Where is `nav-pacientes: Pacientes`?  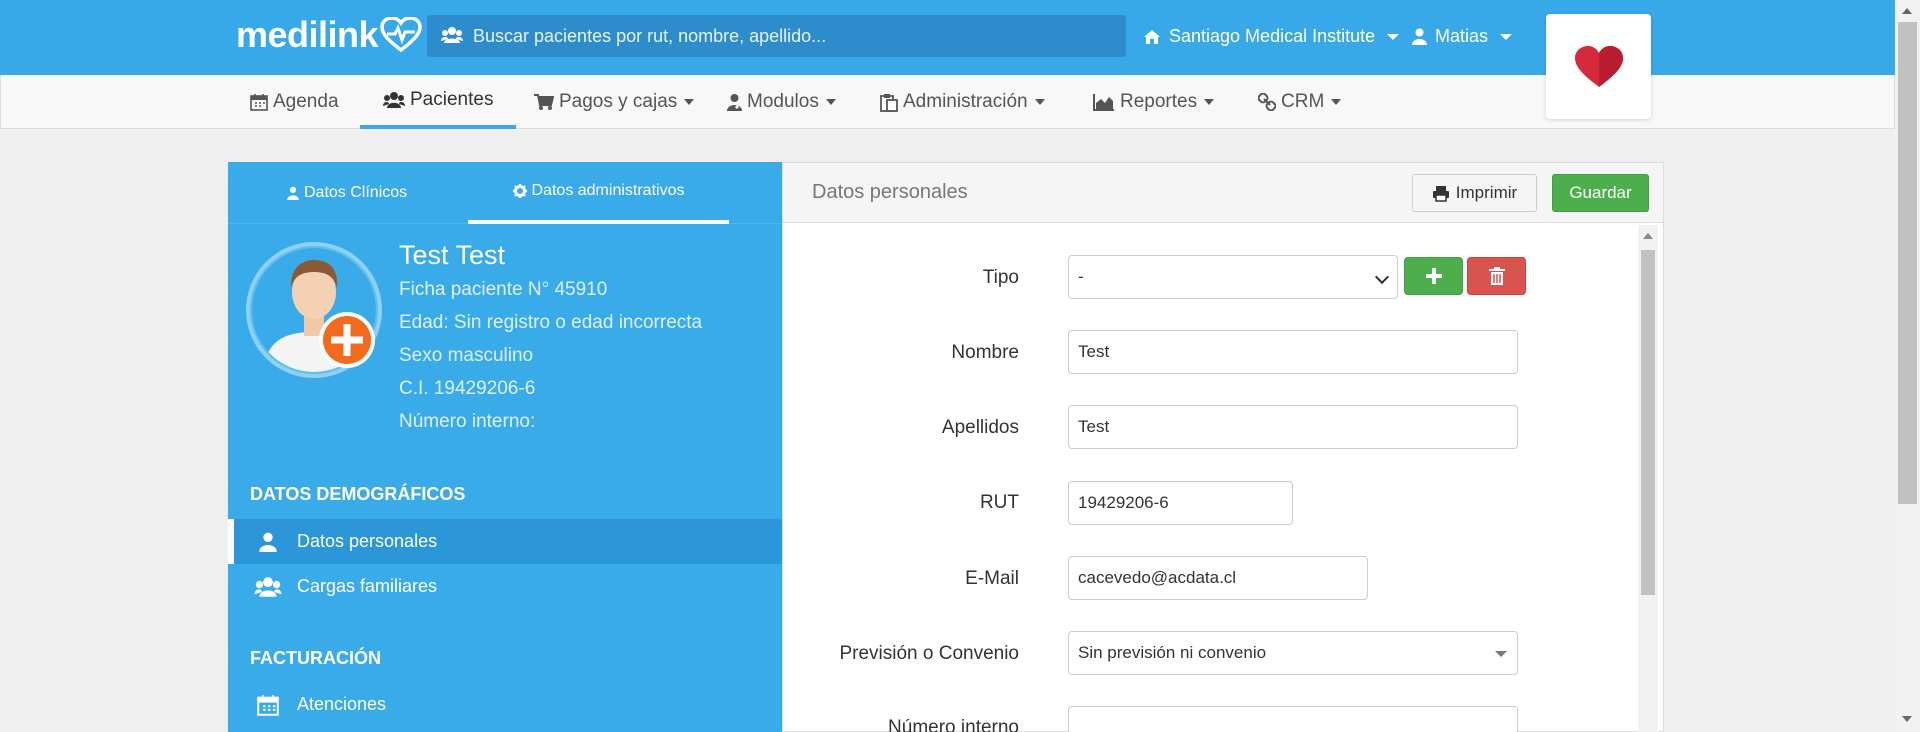 nav-pacientes: Pacientes is located at coordinates (438, 102).